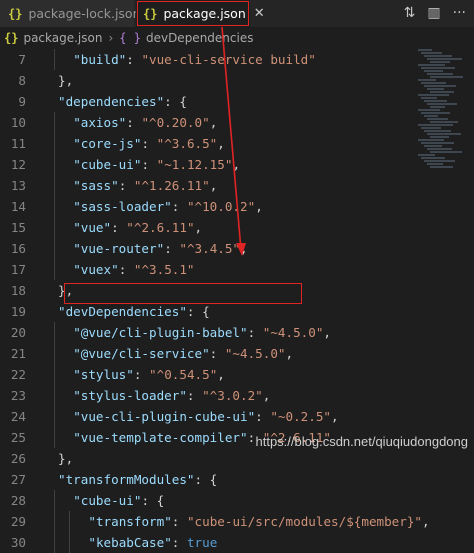 The height and width of the screenshot is (553, 474). I want to click on line-number: 30, so click(18, 542).